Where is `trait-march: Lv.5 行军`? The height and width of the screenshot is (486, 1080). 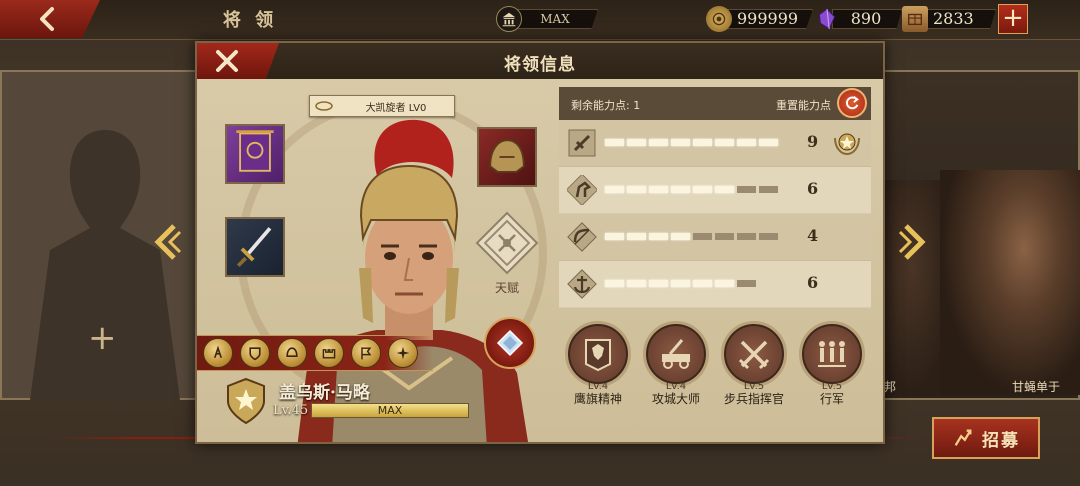
trait-march: Lv.5 行军 is located at coordinates (832, 368).